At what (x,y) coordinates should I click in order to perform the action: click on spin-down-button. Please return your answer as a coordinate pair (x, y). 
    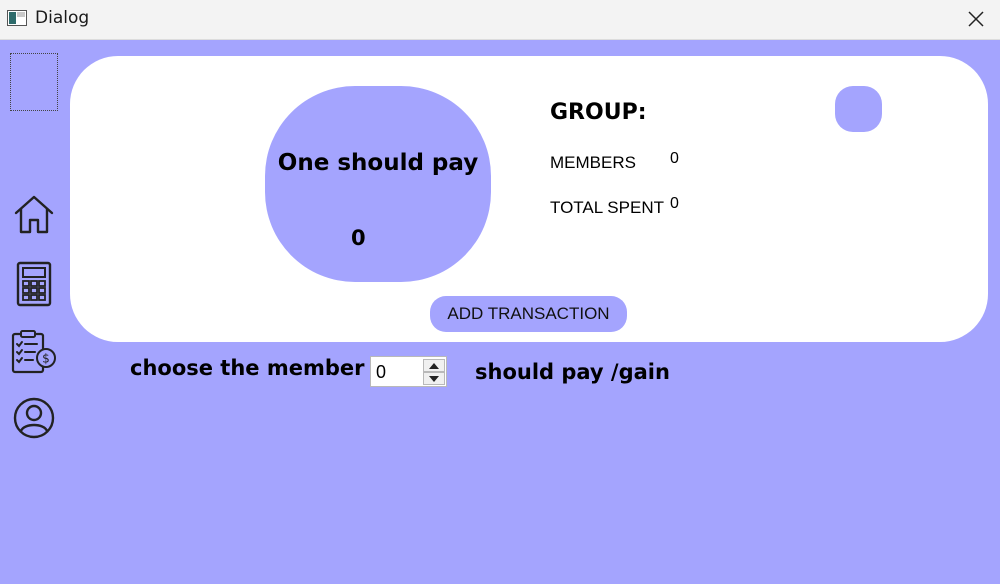
    Looking at the image, I should click on (434, 378).